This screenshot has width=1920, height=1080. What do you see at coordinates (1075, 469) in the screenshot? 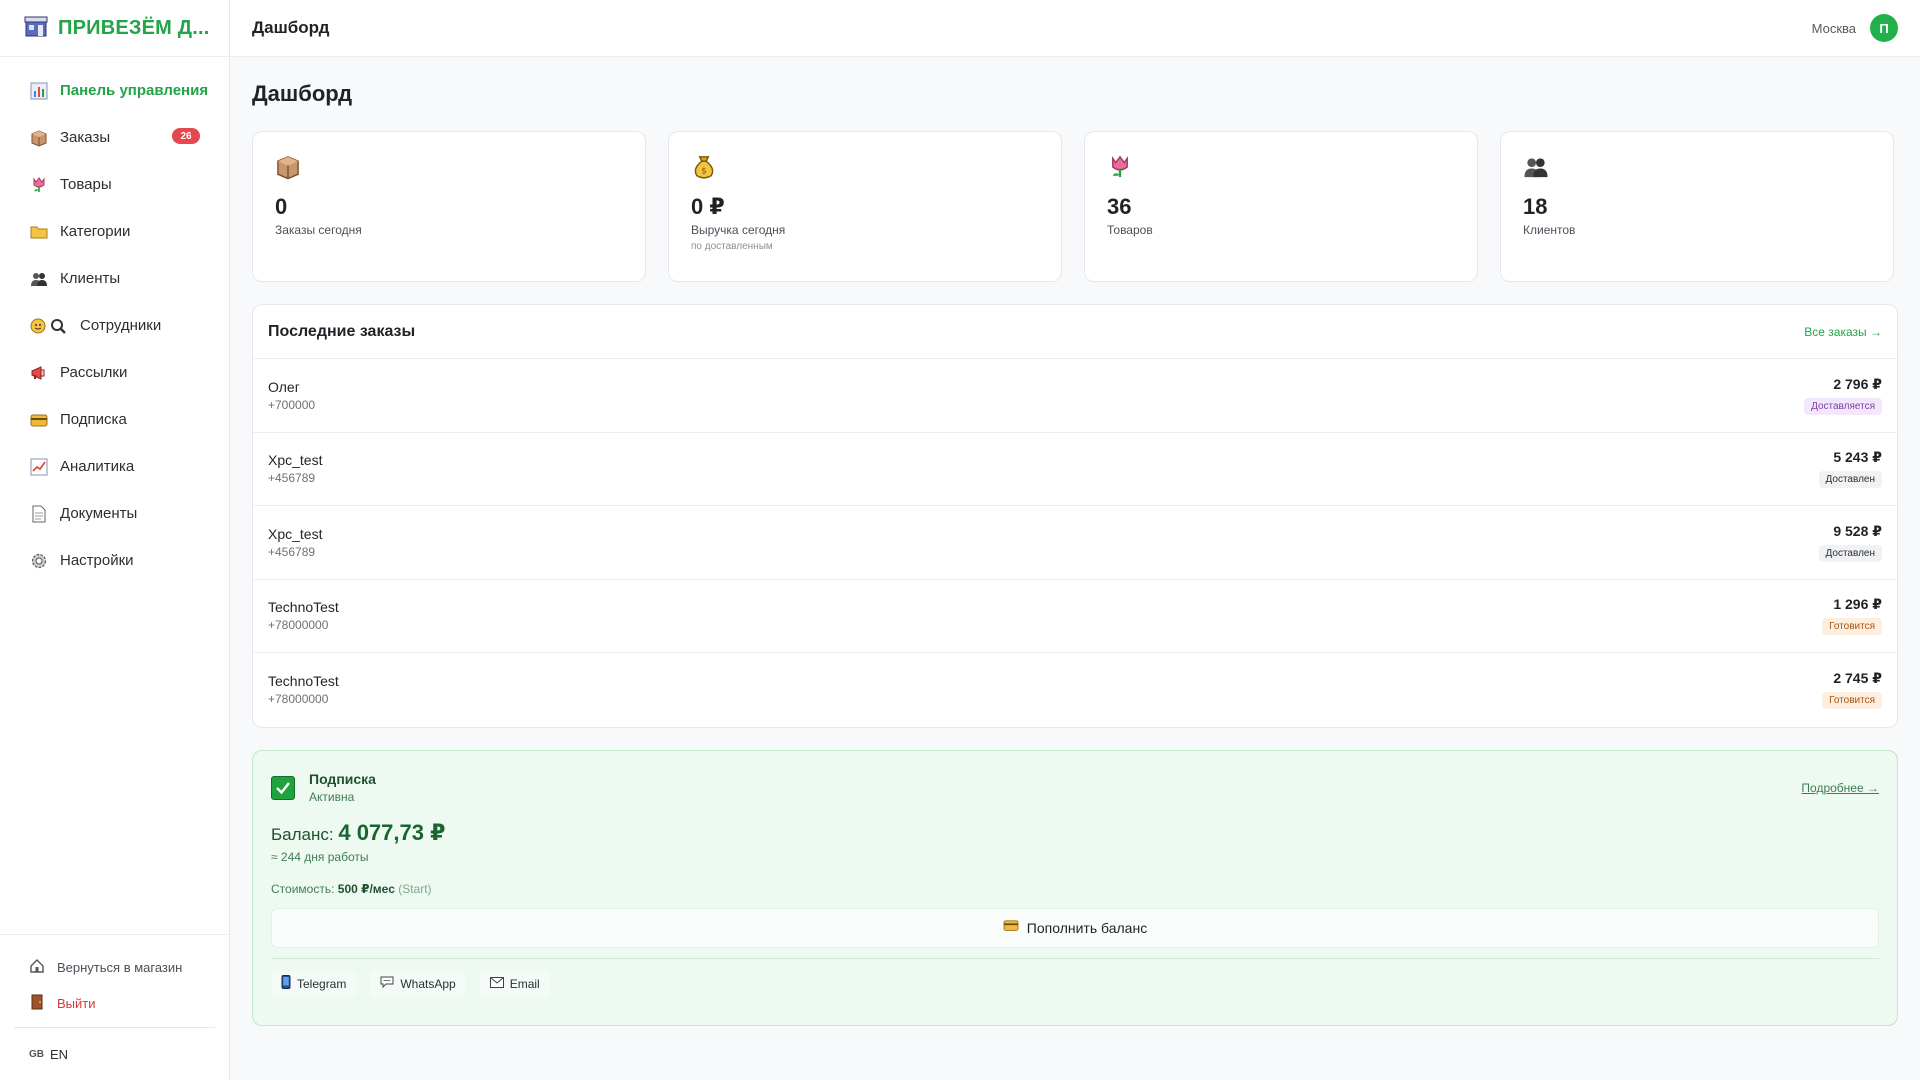
I see `order-row: Xpc_test +456789 5 243 ₽ Доставлен` at bounding box center [1075, 469].